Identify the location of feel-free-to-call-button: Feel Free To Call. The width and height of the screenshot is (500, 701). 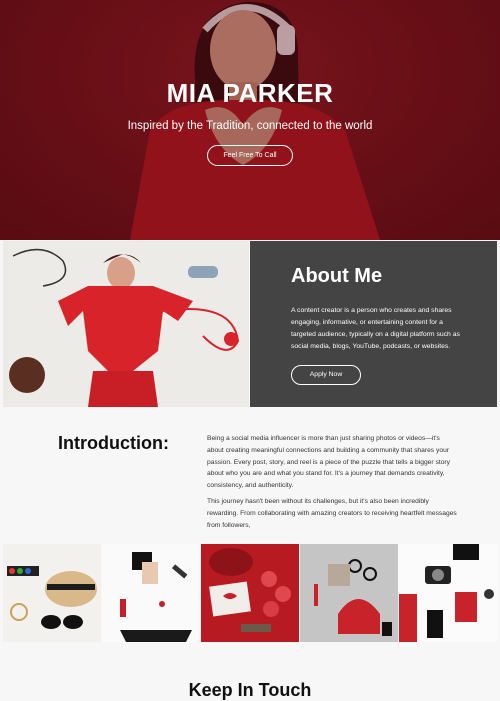
(250, 155).